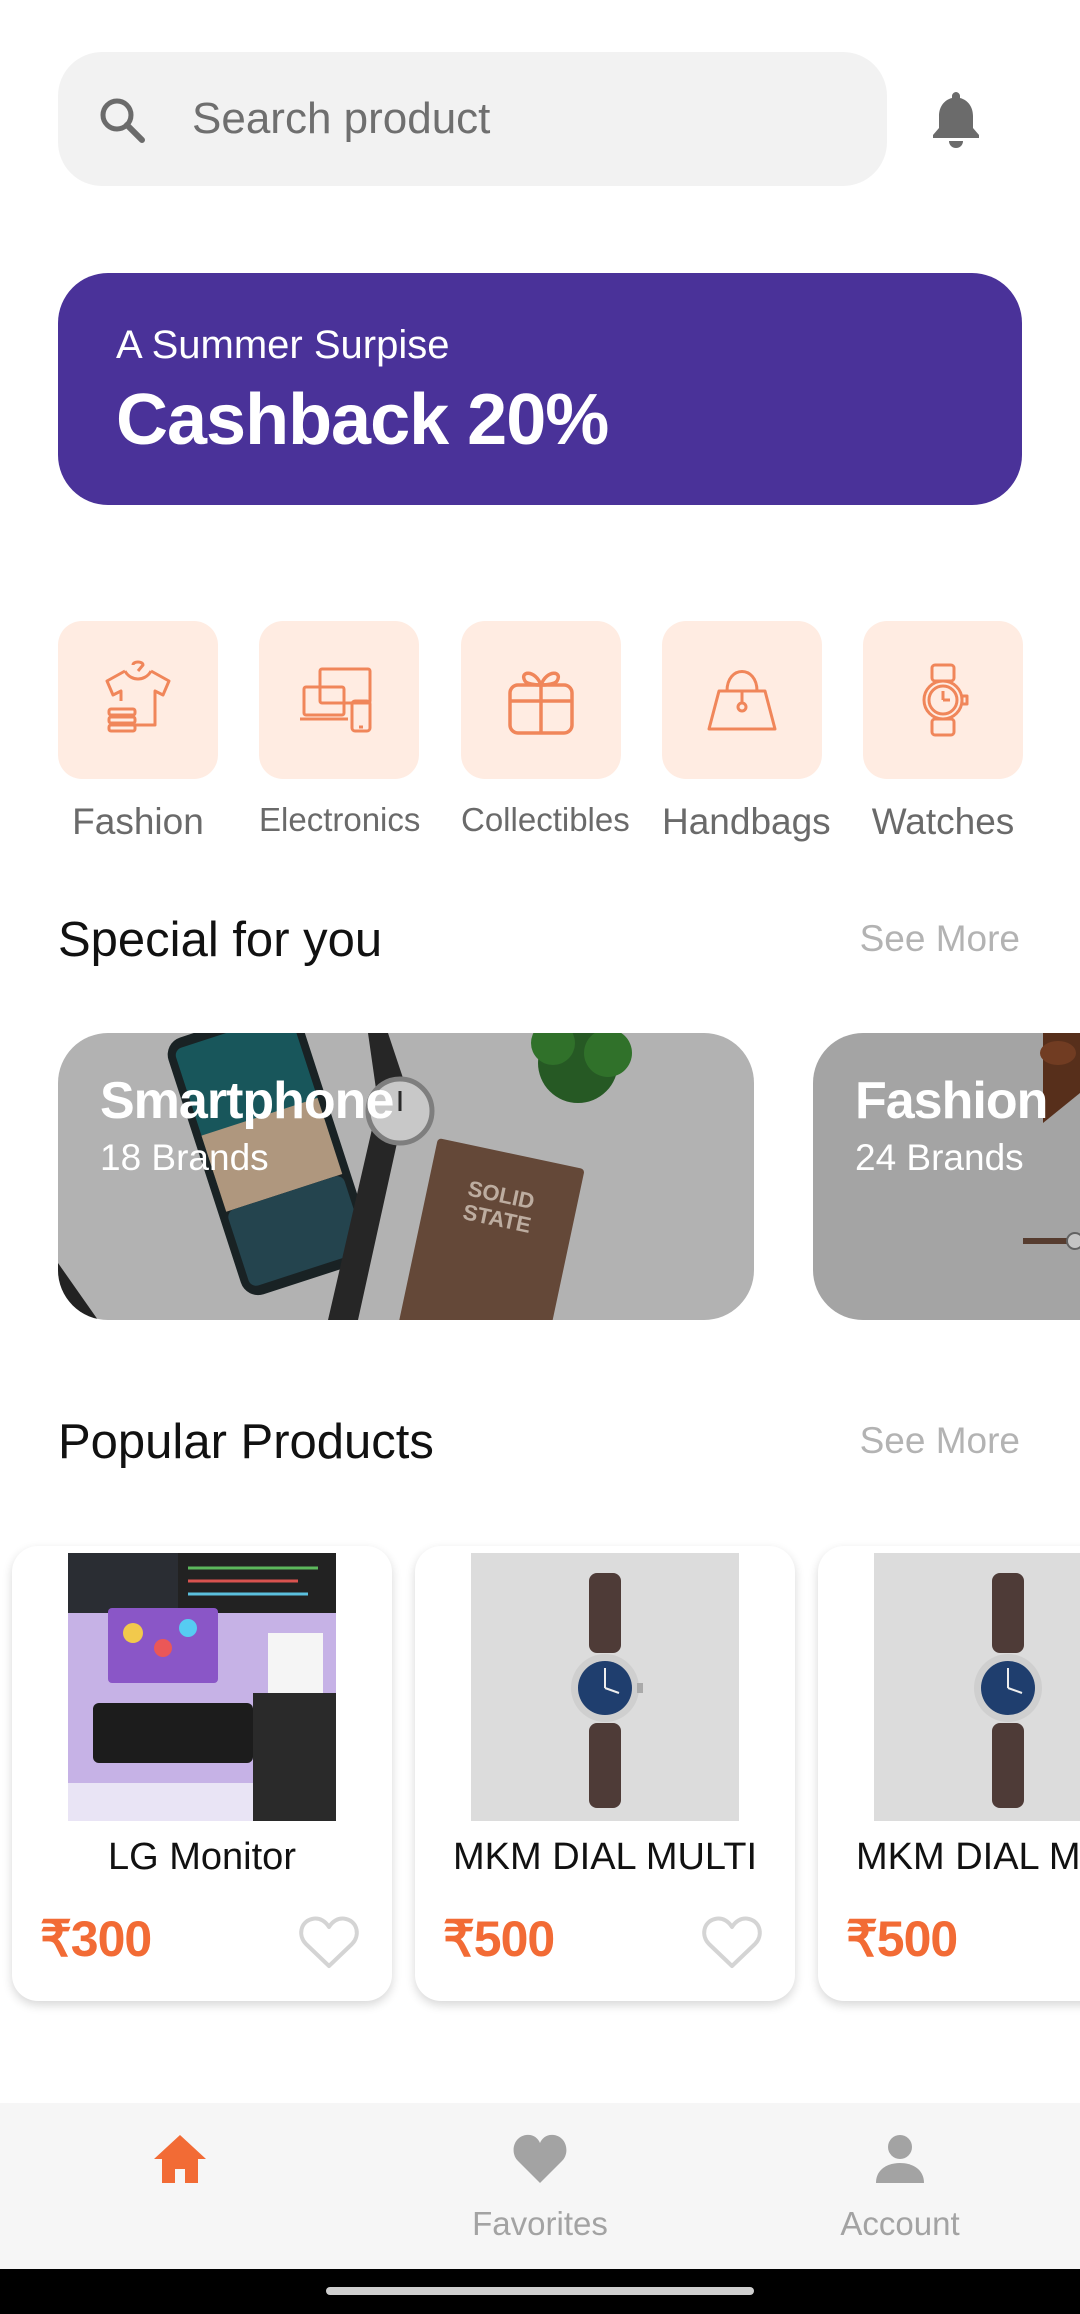  I want to click on search-input, so click(517, 119).